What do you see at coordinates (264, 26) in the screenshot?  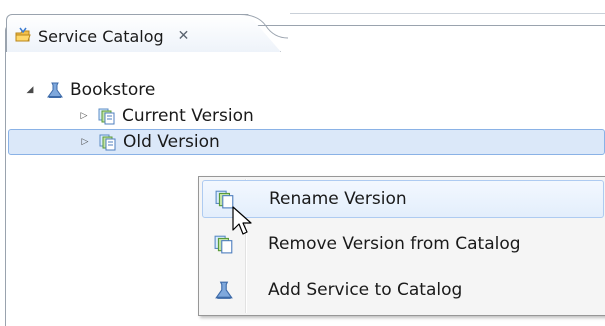 I see `tab-curve` at bounding box center [264, 26].